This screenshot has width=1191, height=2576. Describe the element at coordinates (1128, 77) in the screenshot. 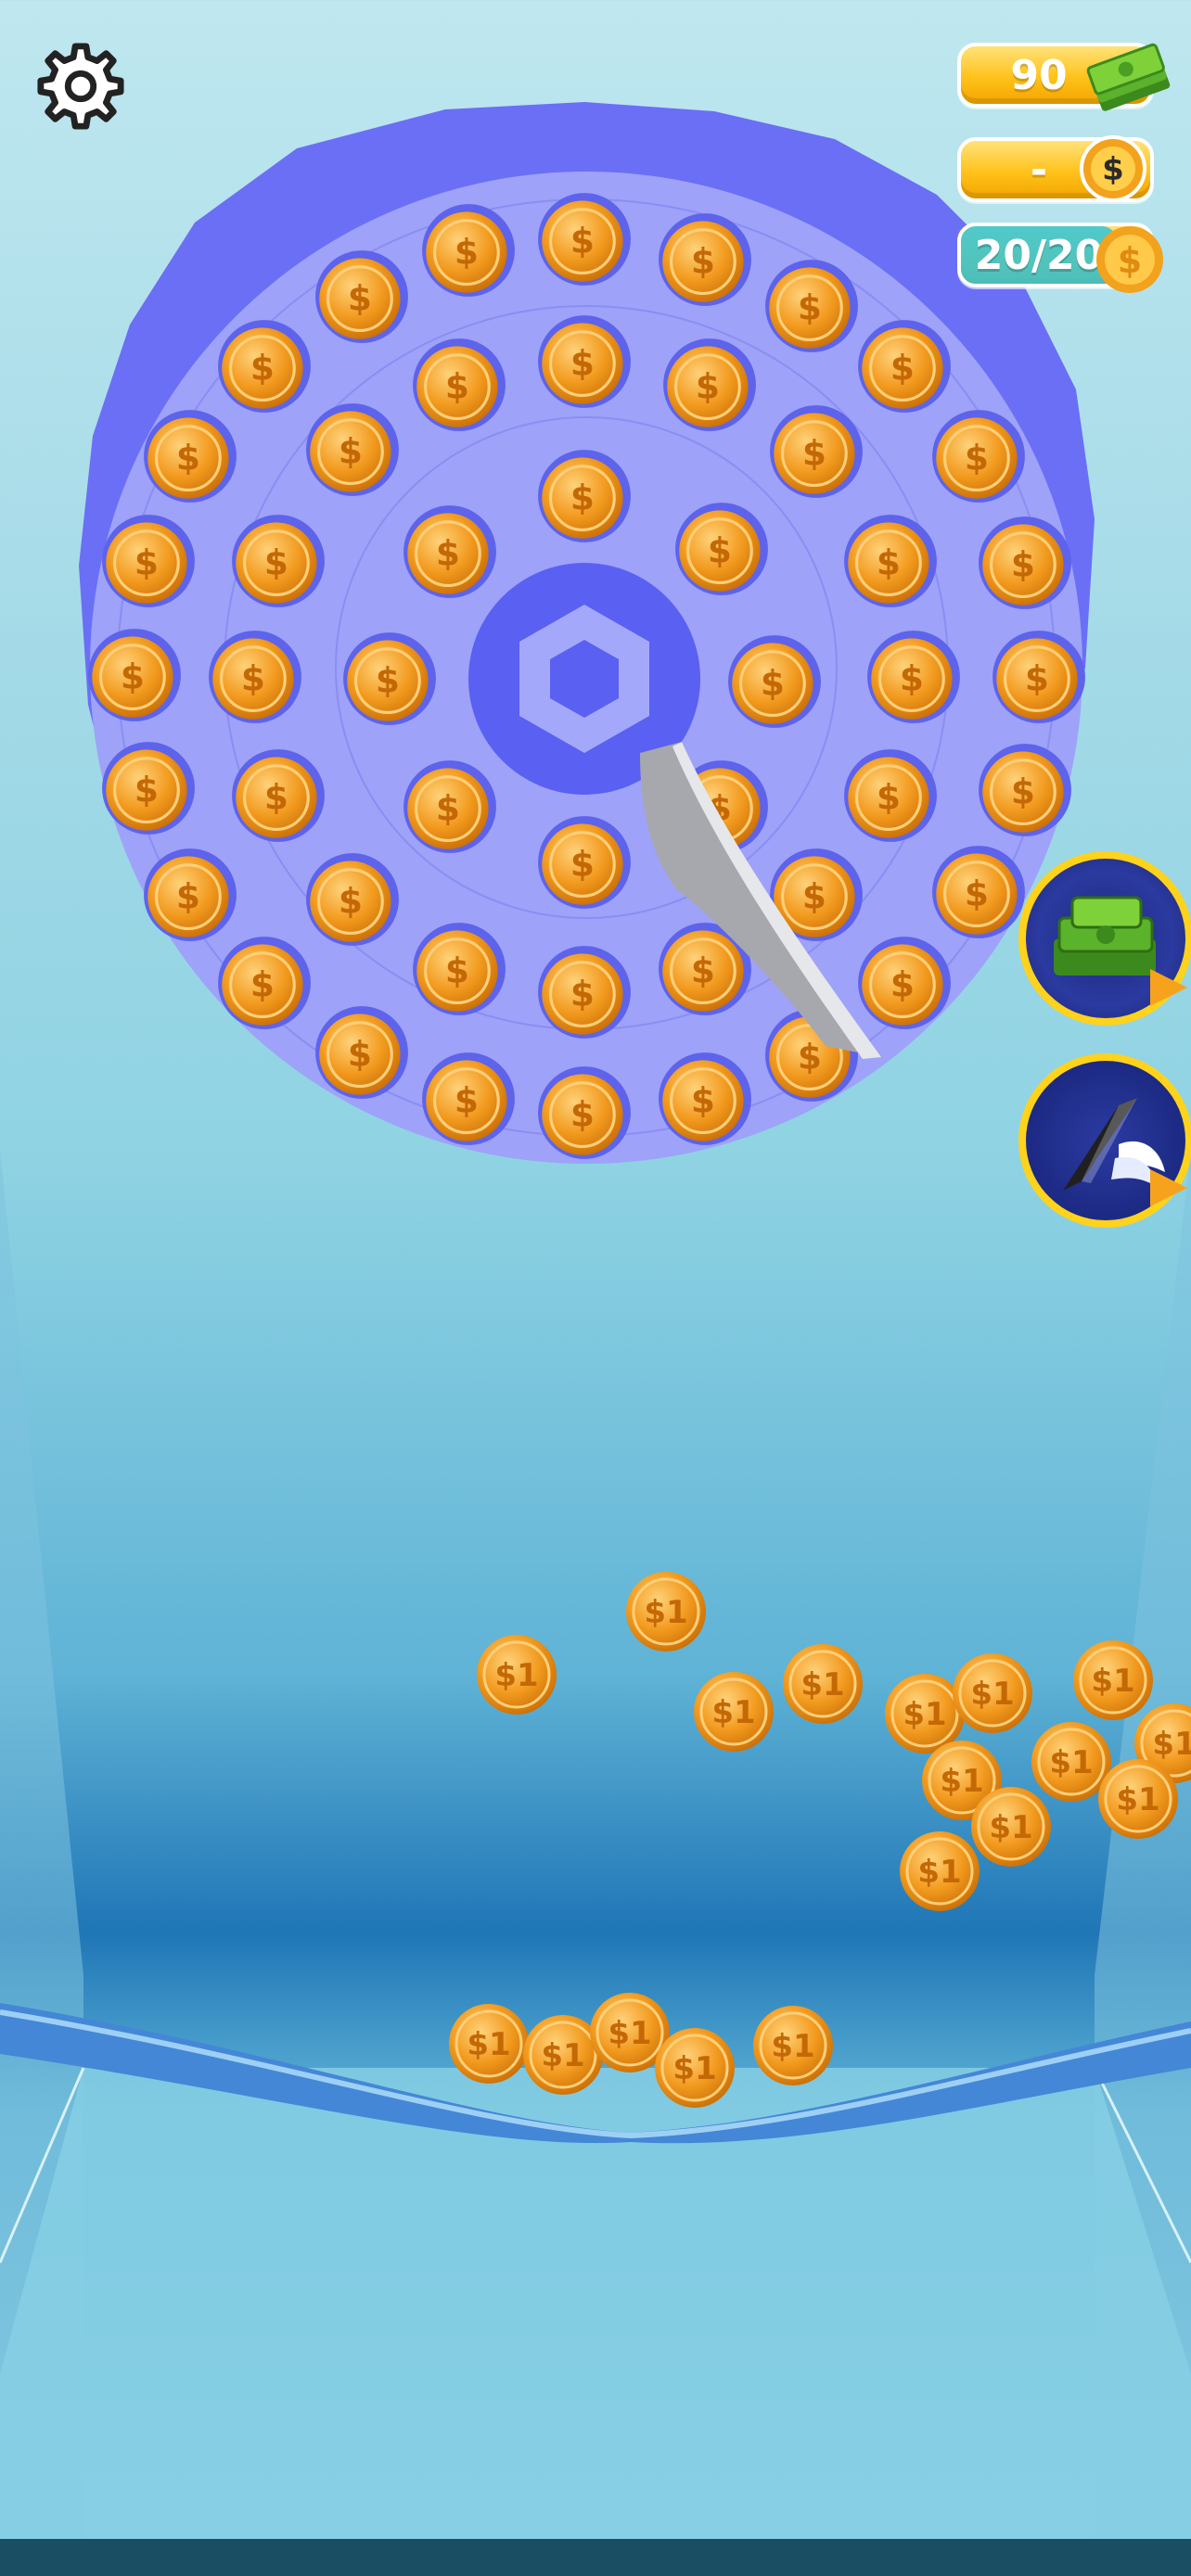

I see `cash-stack-icon` at that location.